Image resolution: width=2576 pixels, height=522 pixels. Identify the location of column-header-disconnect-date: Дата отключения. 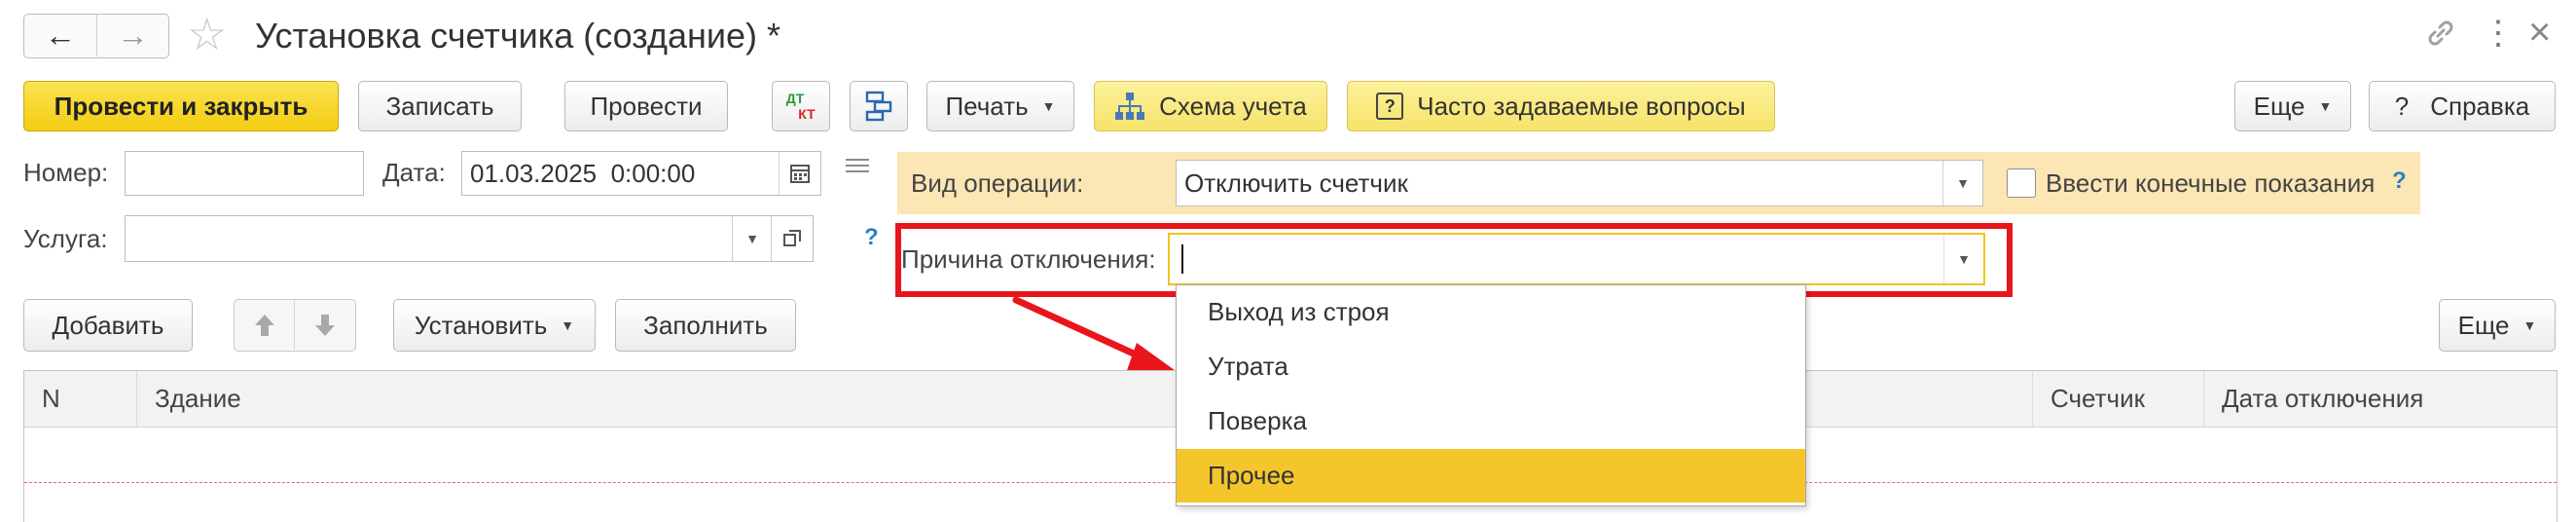
(2379, 399).